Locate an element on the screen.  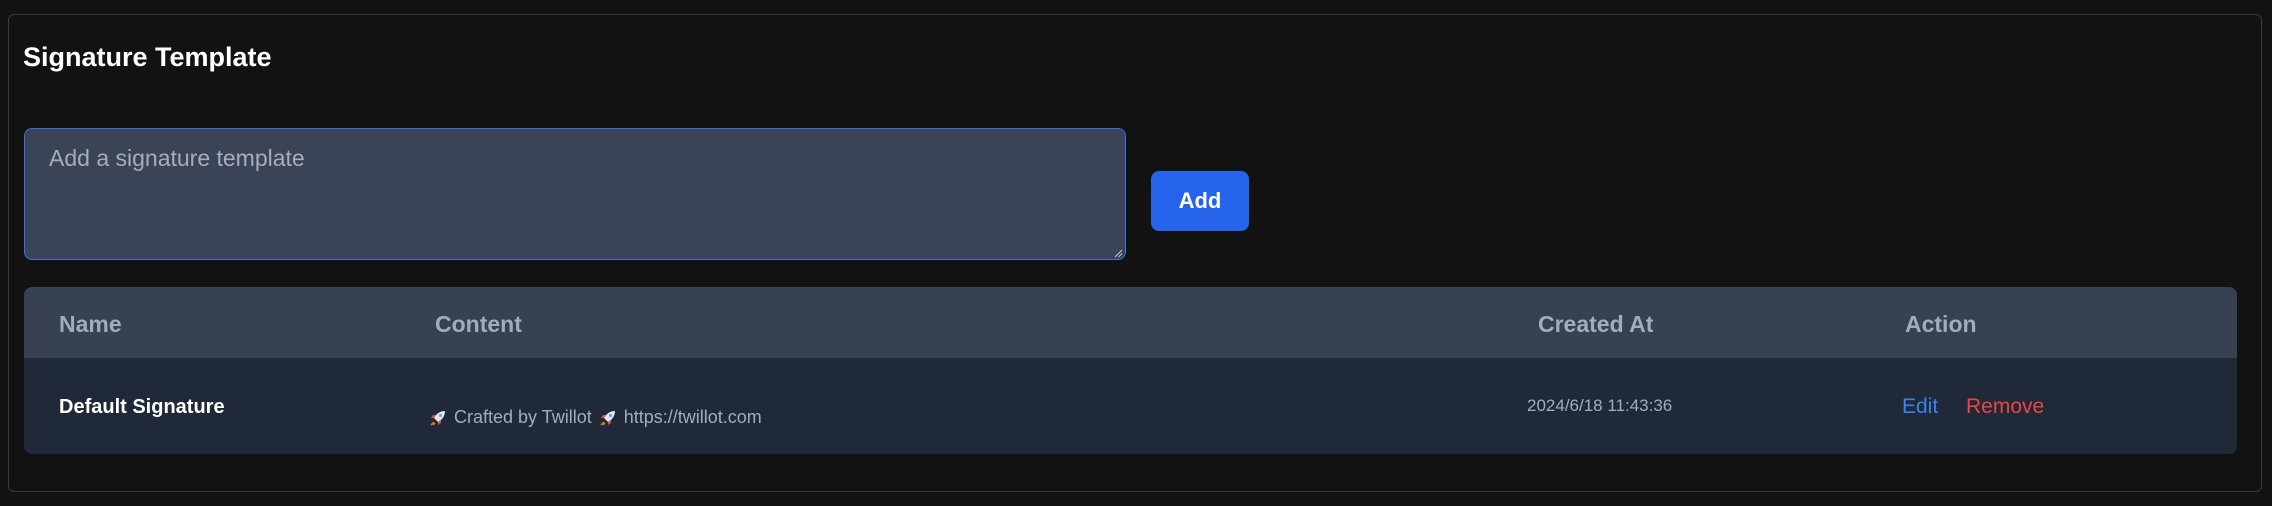
remove-button: Remove is located at coordinates (2005, 407).